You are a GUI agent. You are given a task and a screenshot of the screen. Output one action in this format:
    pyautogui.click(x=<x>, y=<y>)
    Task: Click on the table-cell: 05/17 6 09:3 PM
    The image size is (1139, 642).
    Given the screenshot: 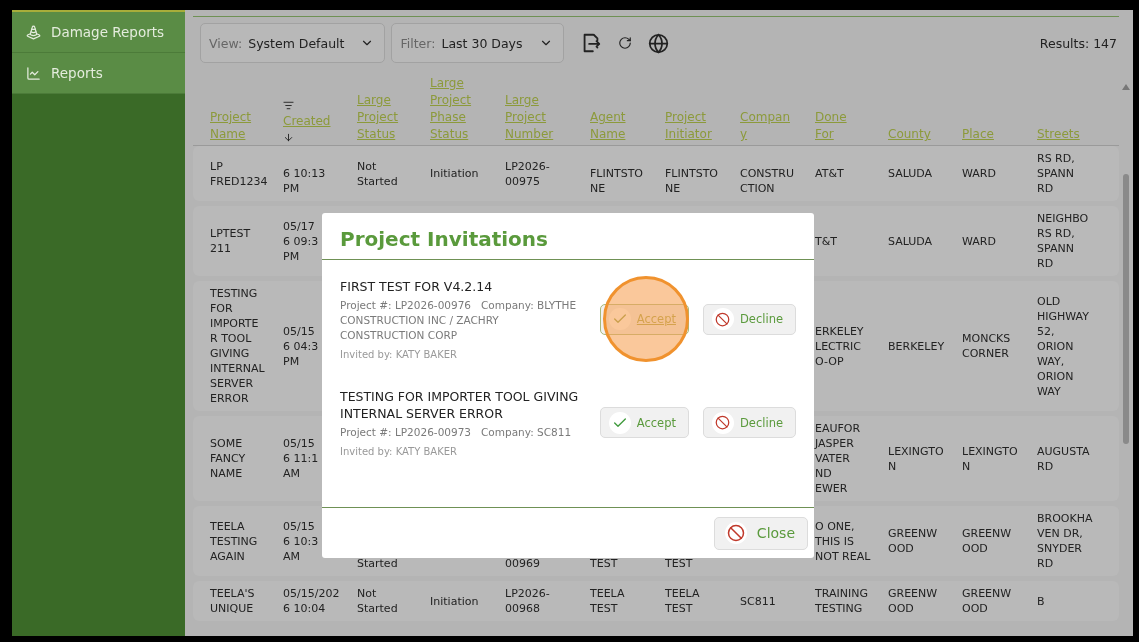 What is the action you would take?
    pyautogui.click(x=301, y=241)
    